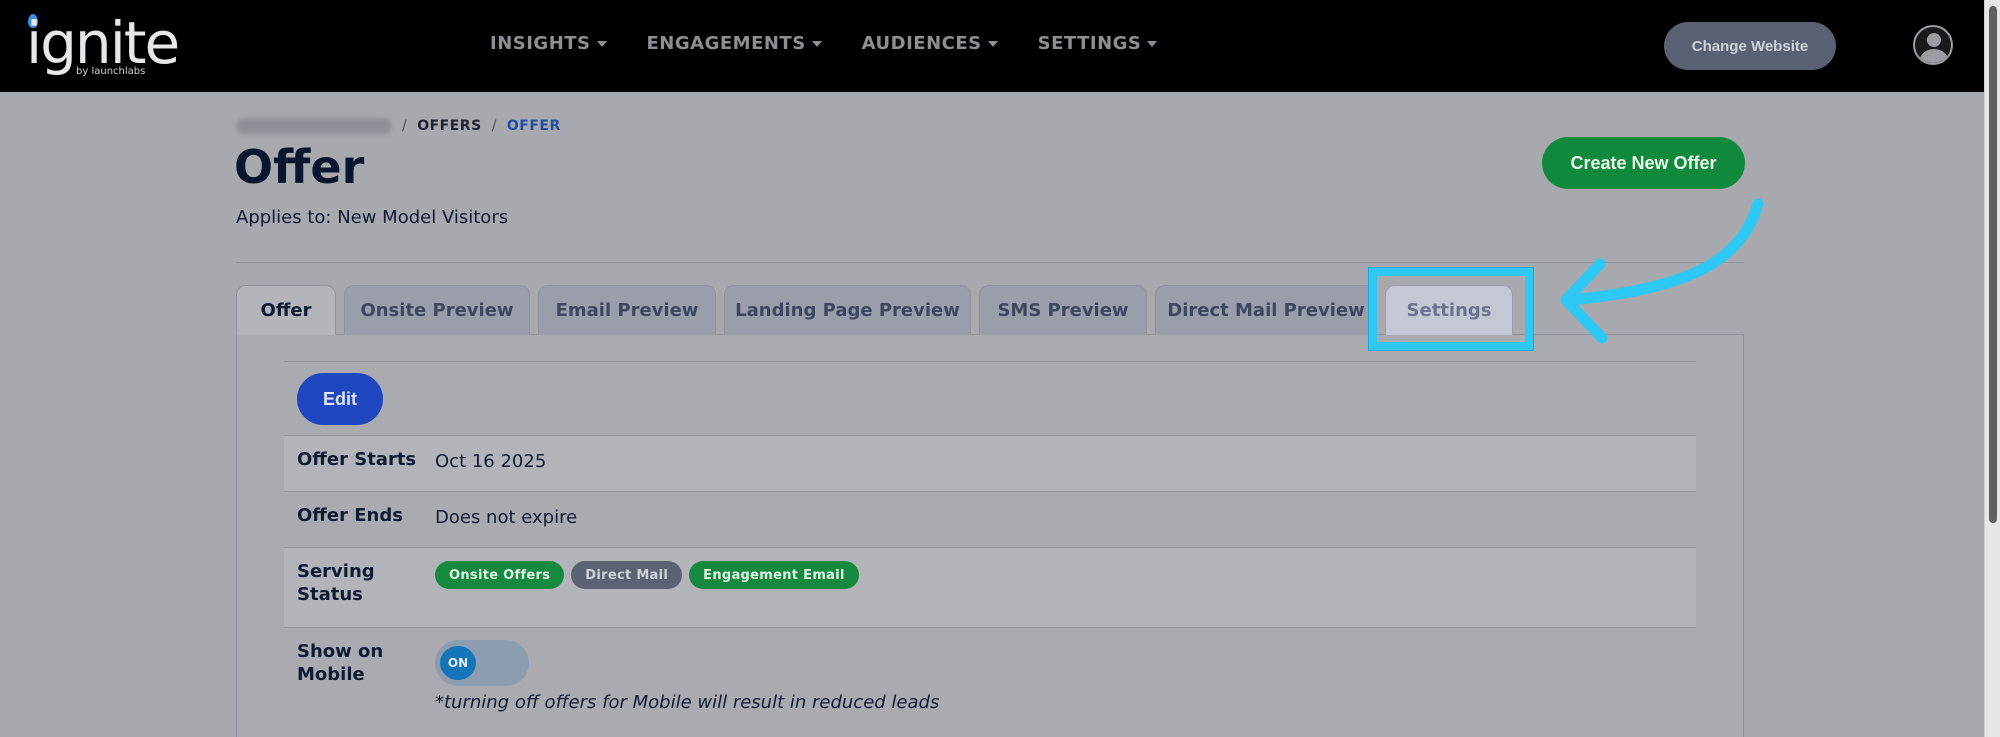 Image resolution: width=2000 pixels, height=737 pixels. I want to click on nav-engagements: ENGAGEMENTS, so click(734, 43).